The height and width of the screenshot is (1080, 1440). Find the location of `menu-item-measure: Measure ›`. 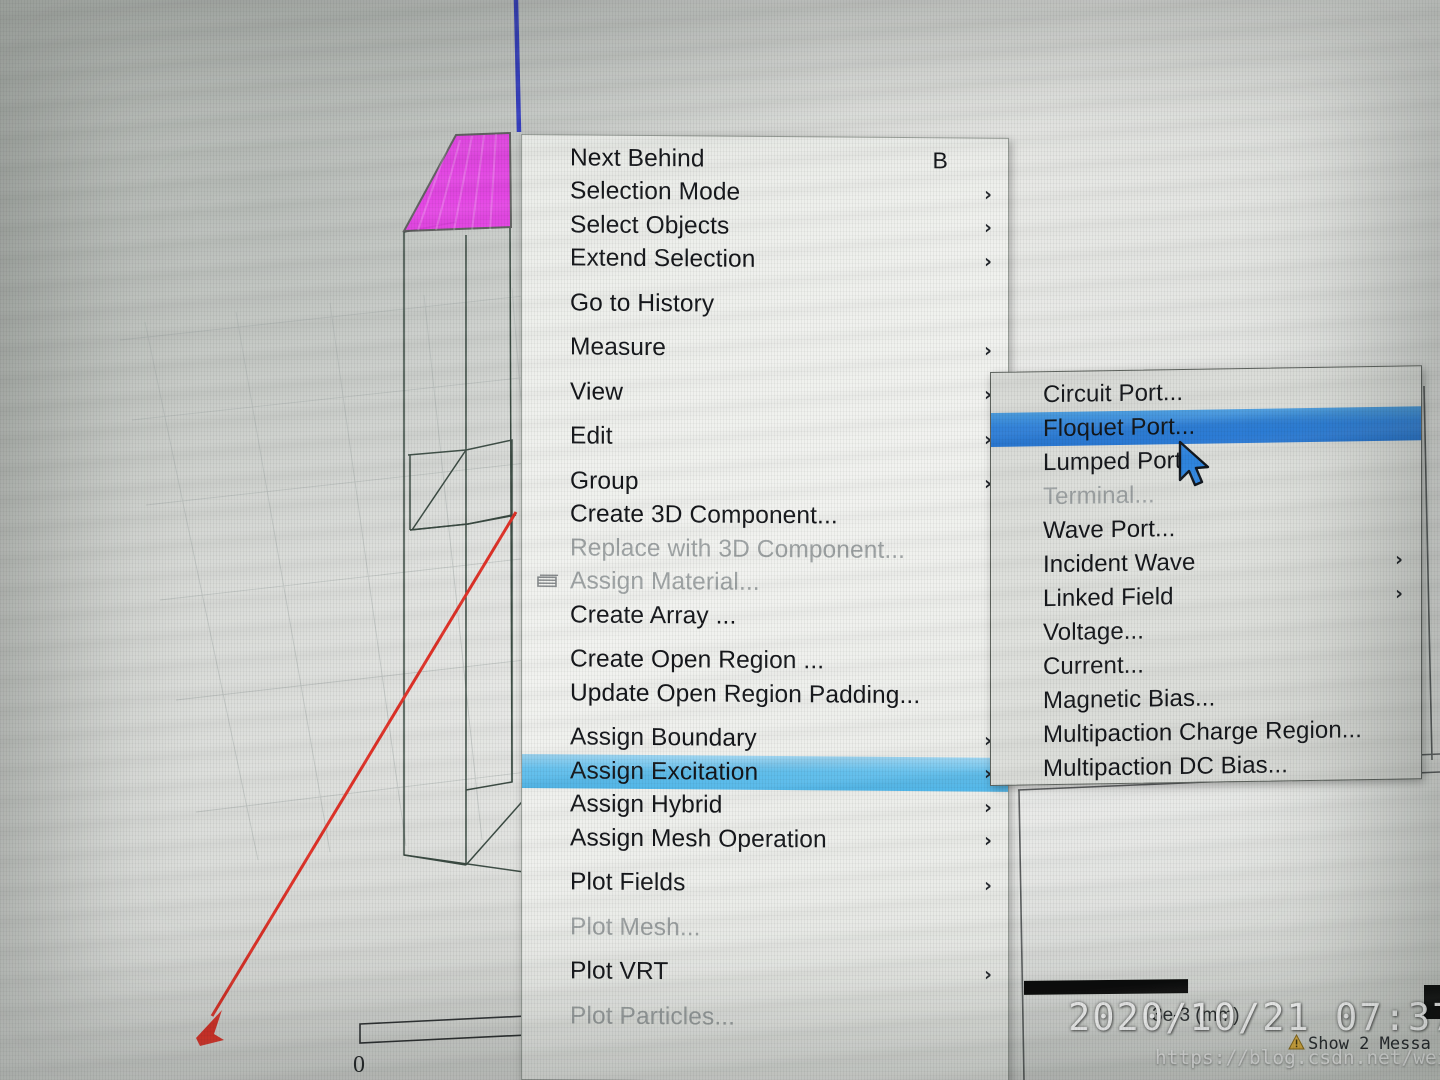

menu-item-measure: Measure › is located at coordinates (765, 349).